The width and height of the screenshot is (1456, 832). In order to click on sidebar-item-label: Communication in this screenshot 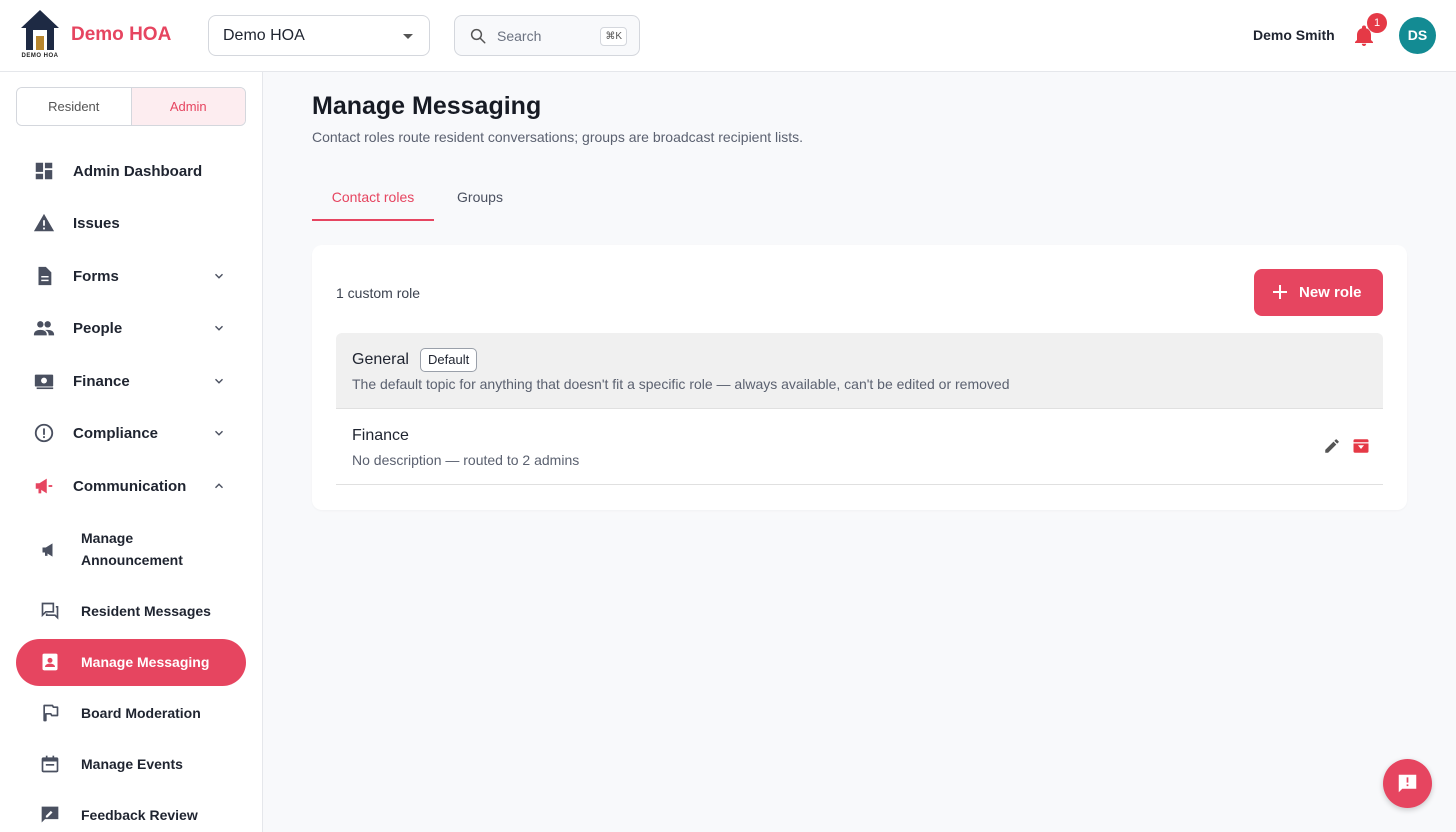, I will do `click(130, 486)`.